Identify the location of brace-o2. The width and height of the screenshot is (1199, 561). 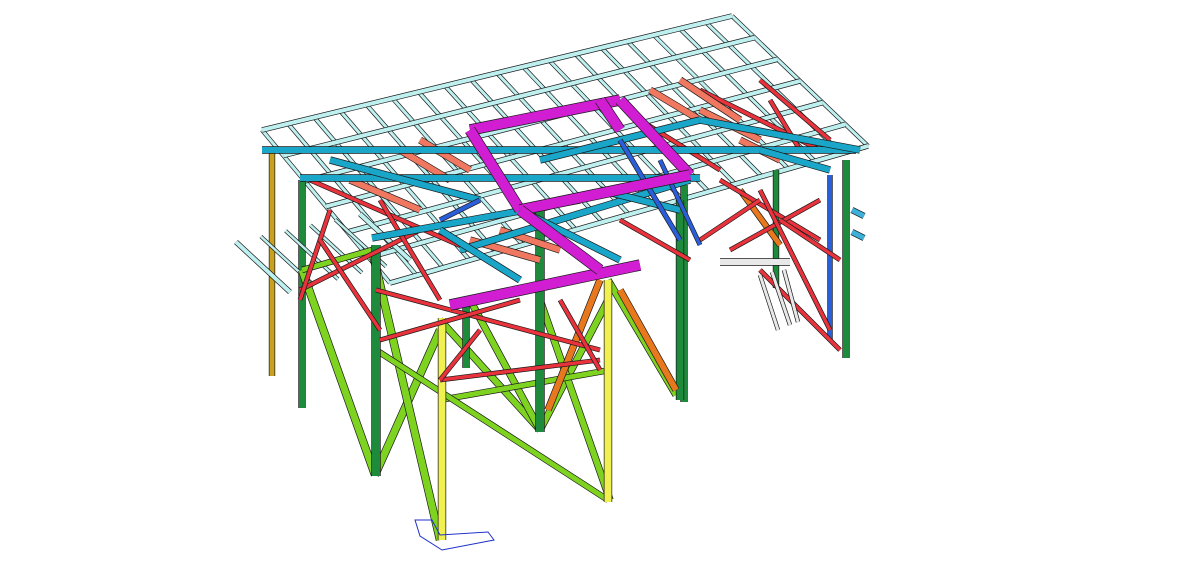
(648, 340).